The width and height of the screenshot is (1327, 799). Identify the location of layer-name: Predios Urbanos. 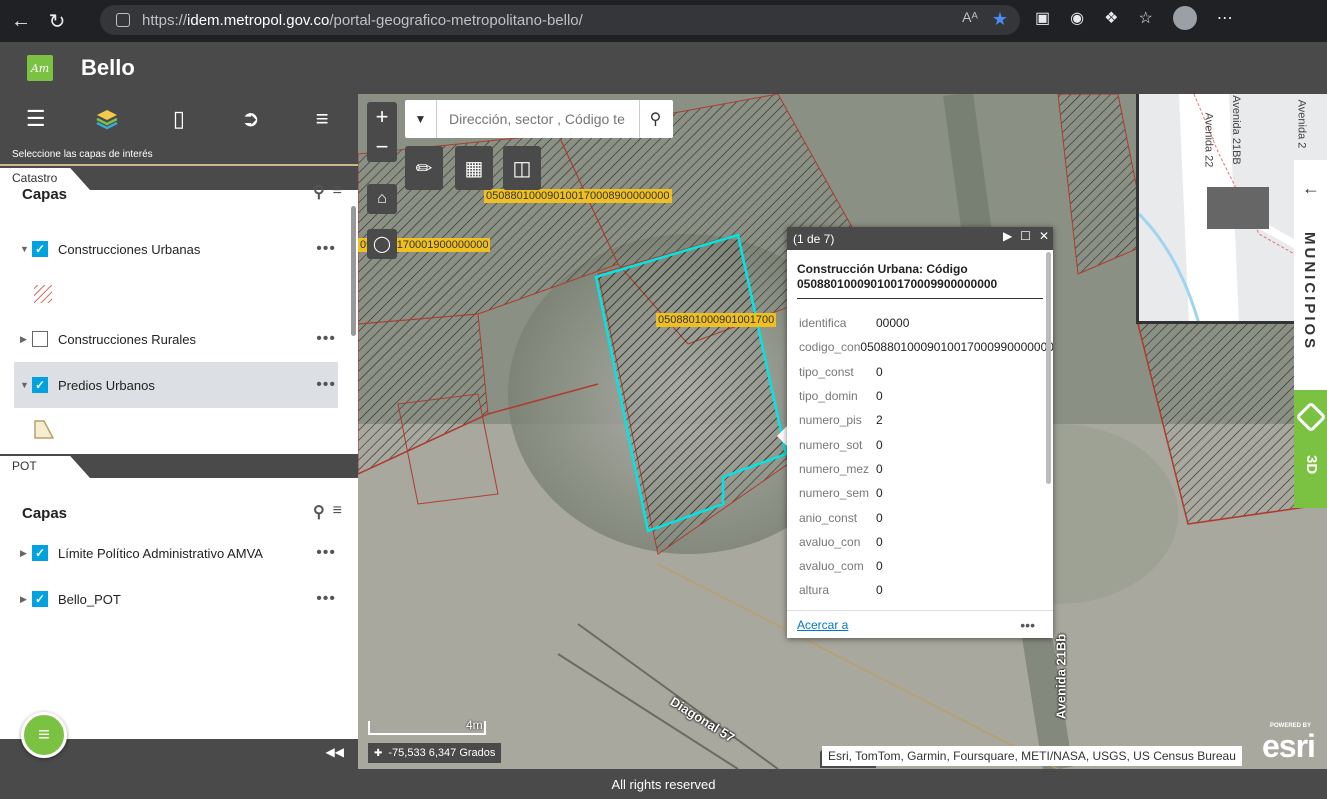
(106, 385).